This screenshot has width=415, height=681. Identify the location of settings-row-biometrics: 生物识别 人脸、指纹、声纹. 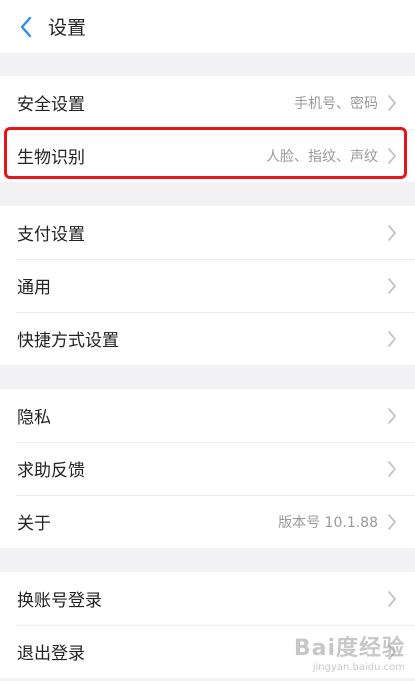
(207, 155).